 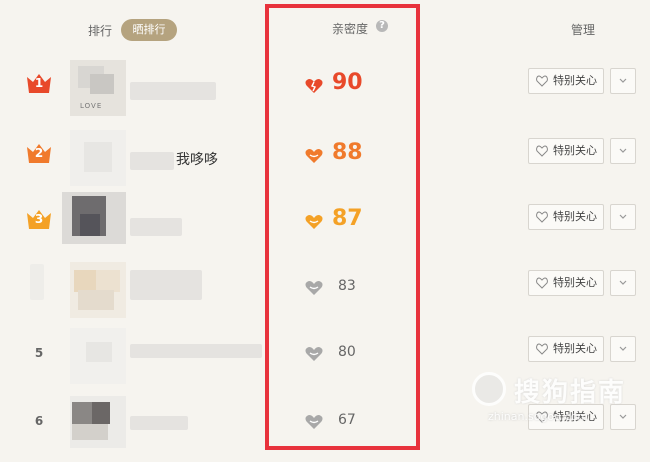 I want to click on rank-number: 2, so click(x=39, y=153).